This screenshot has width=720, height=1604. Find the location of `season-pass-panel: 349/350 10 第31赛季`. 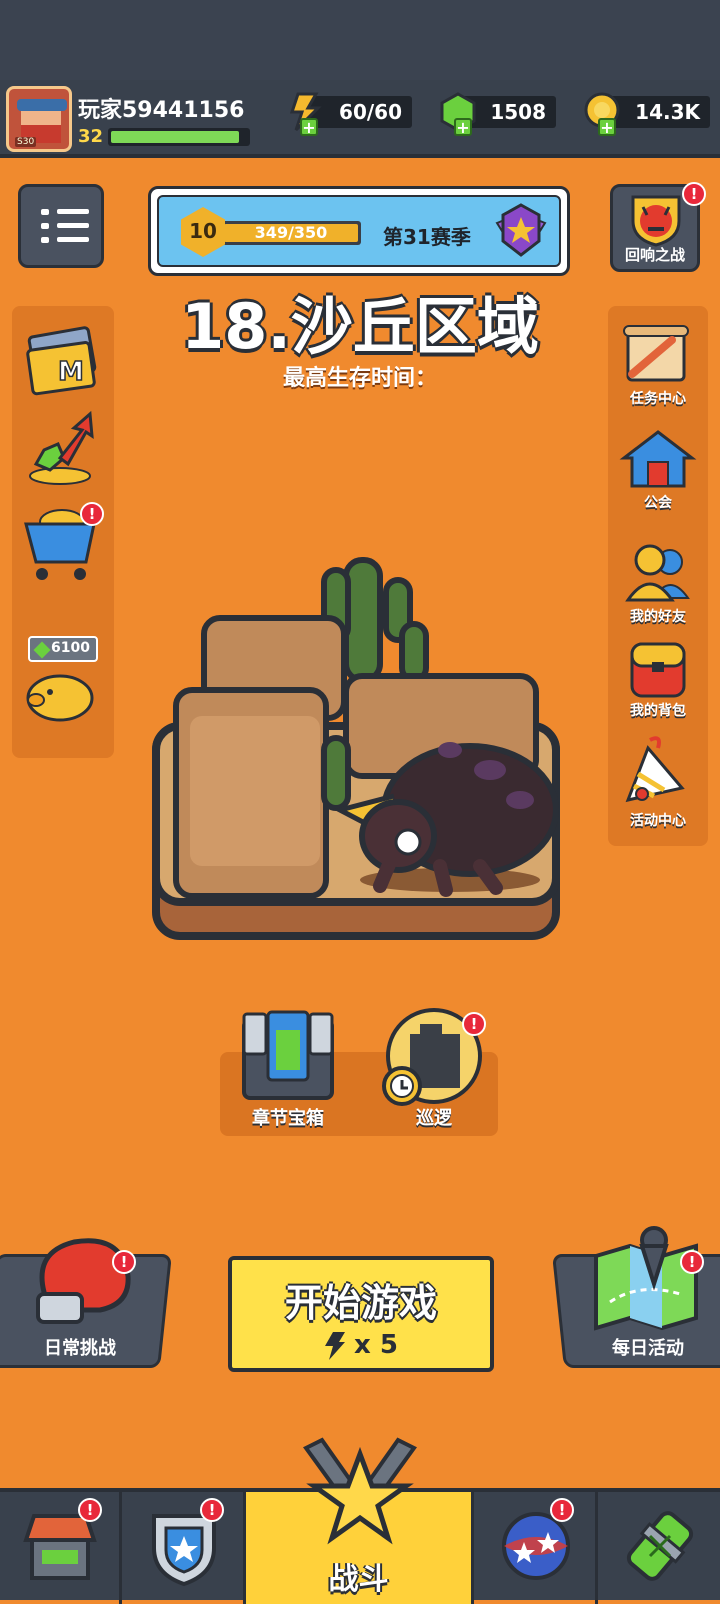

season-pass-panel: 349/350 10 第31赛季 is located at coordinates (359, 231).